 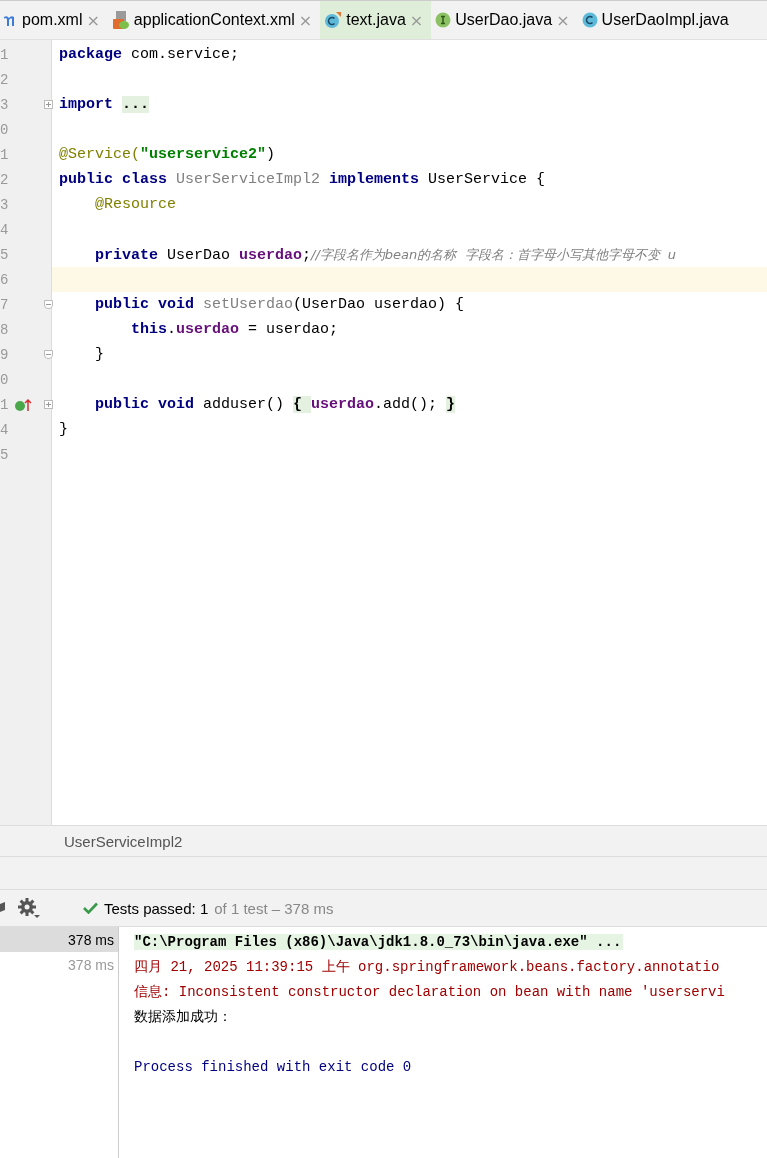 What do you see at coordinates (274, 908) in the screenshot?
I see `test-summary: of 1 test – 378 ms` at bounding box center [274, 908].